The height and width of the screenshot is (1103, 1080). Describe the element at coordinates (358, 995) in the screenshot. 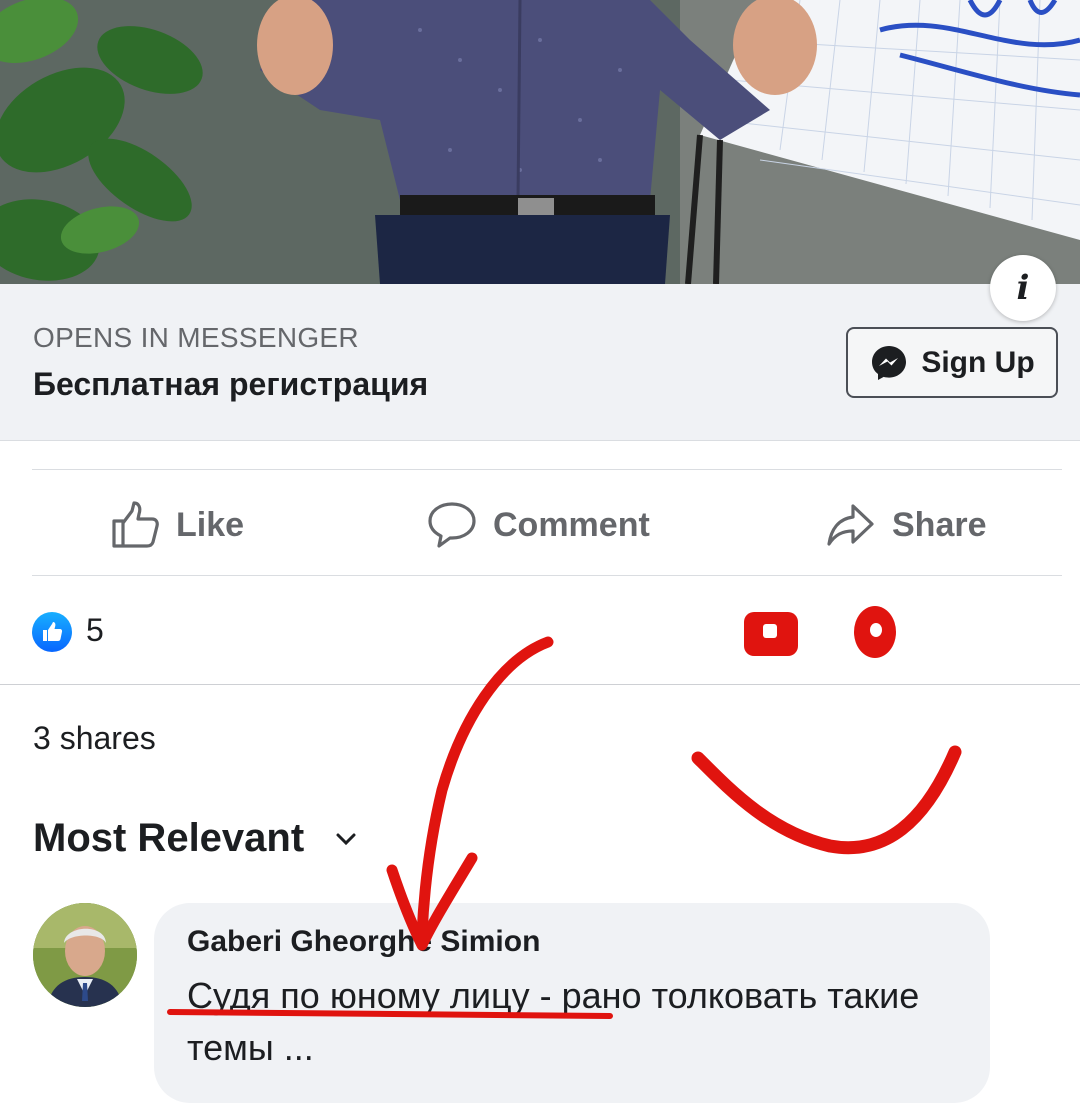

I see `comment-text-highlighted: Судя по юному лицу` at that location.